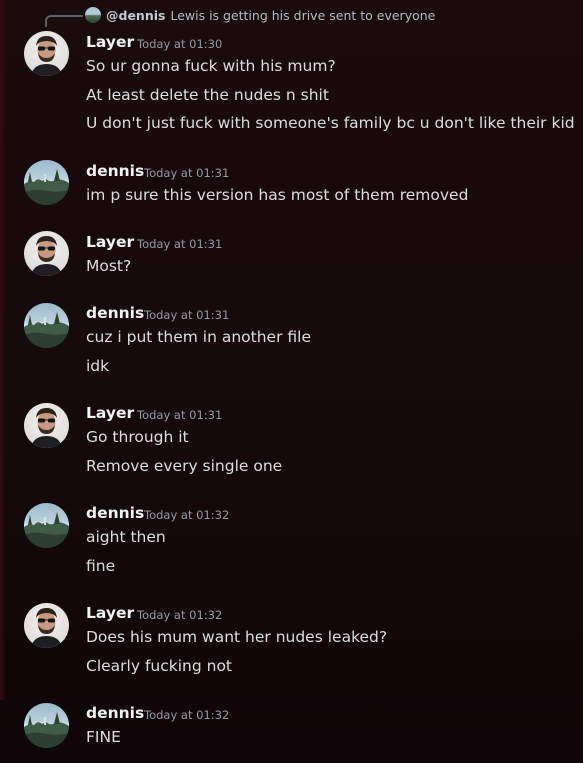 The image size is (583, 763). What do you see at coordinates (198, 337) in the screenshot?
I see `message-line: cuz i put them in another file` at bounding box center [198, 337].